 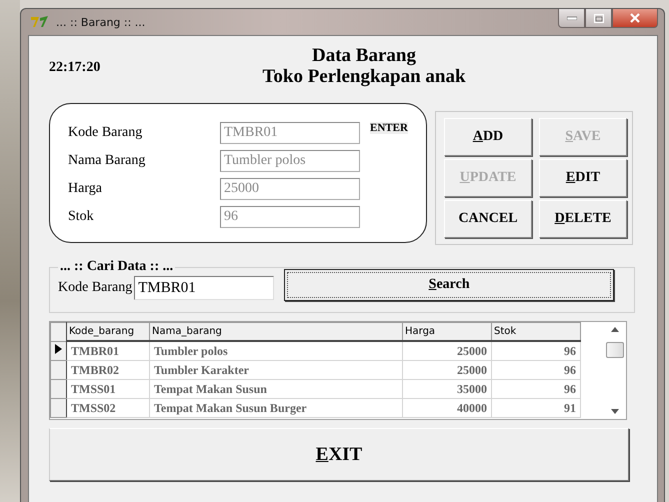 What do you see at coordinates (615, 329) in the screenshot?
I see `scroll-up-icon` at bounding box center [615, 329].